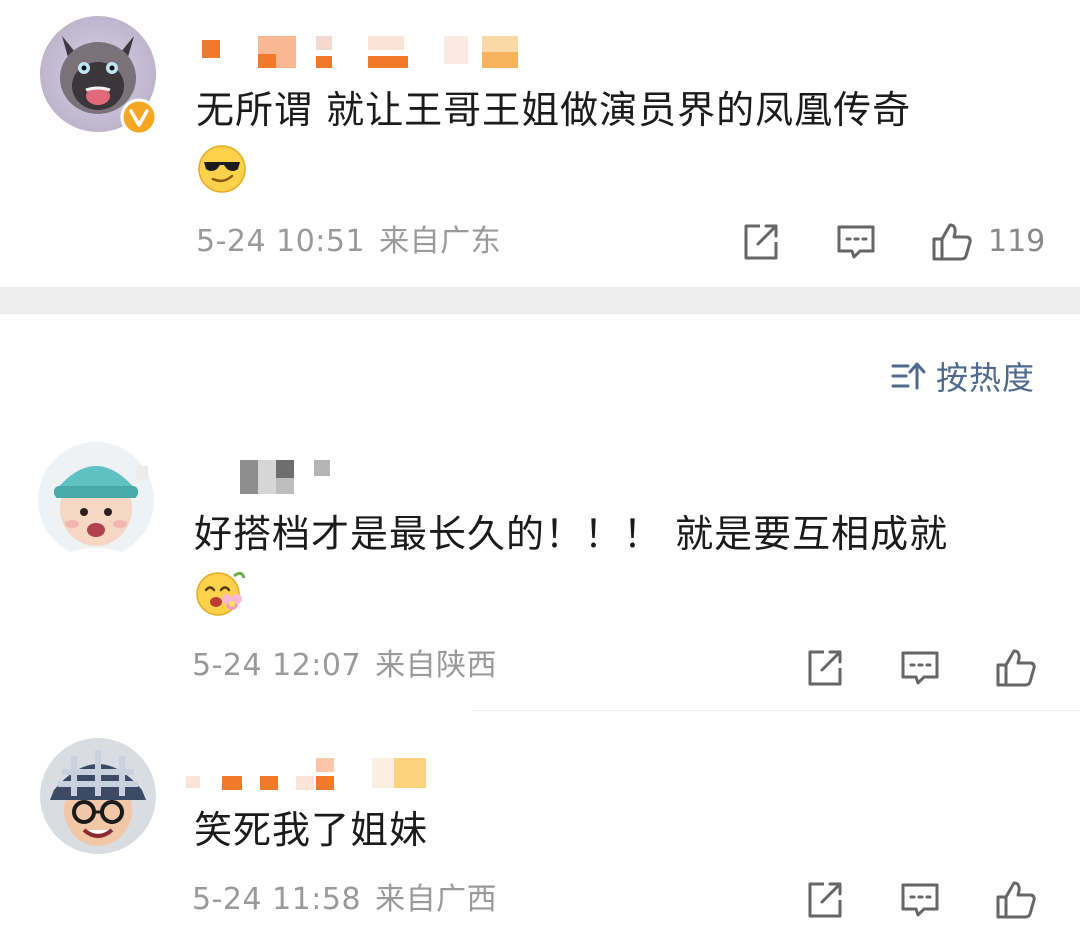 This screenshot has width=1080, height=927. I want to click on sort-by-hot-button: 按热度, so click(962, 376).